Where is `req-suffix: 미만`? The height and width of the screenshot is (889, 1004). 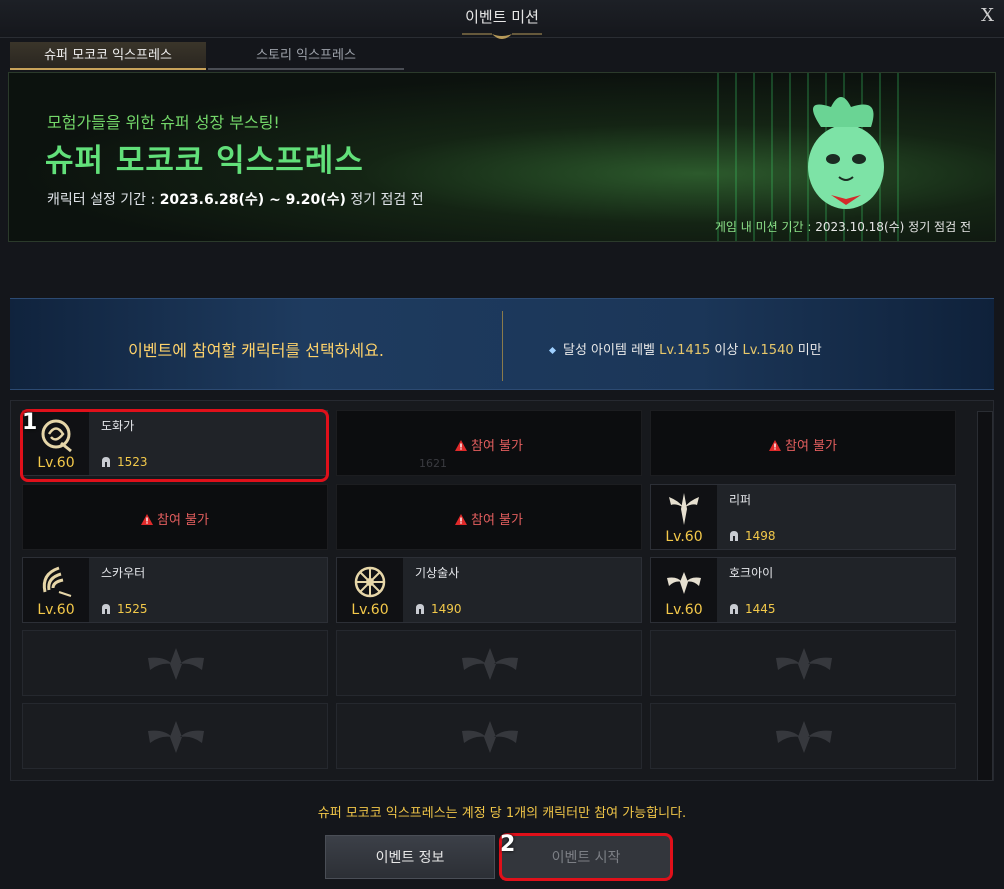
req-suffix: 미만 is located at coordinates (807, 350).